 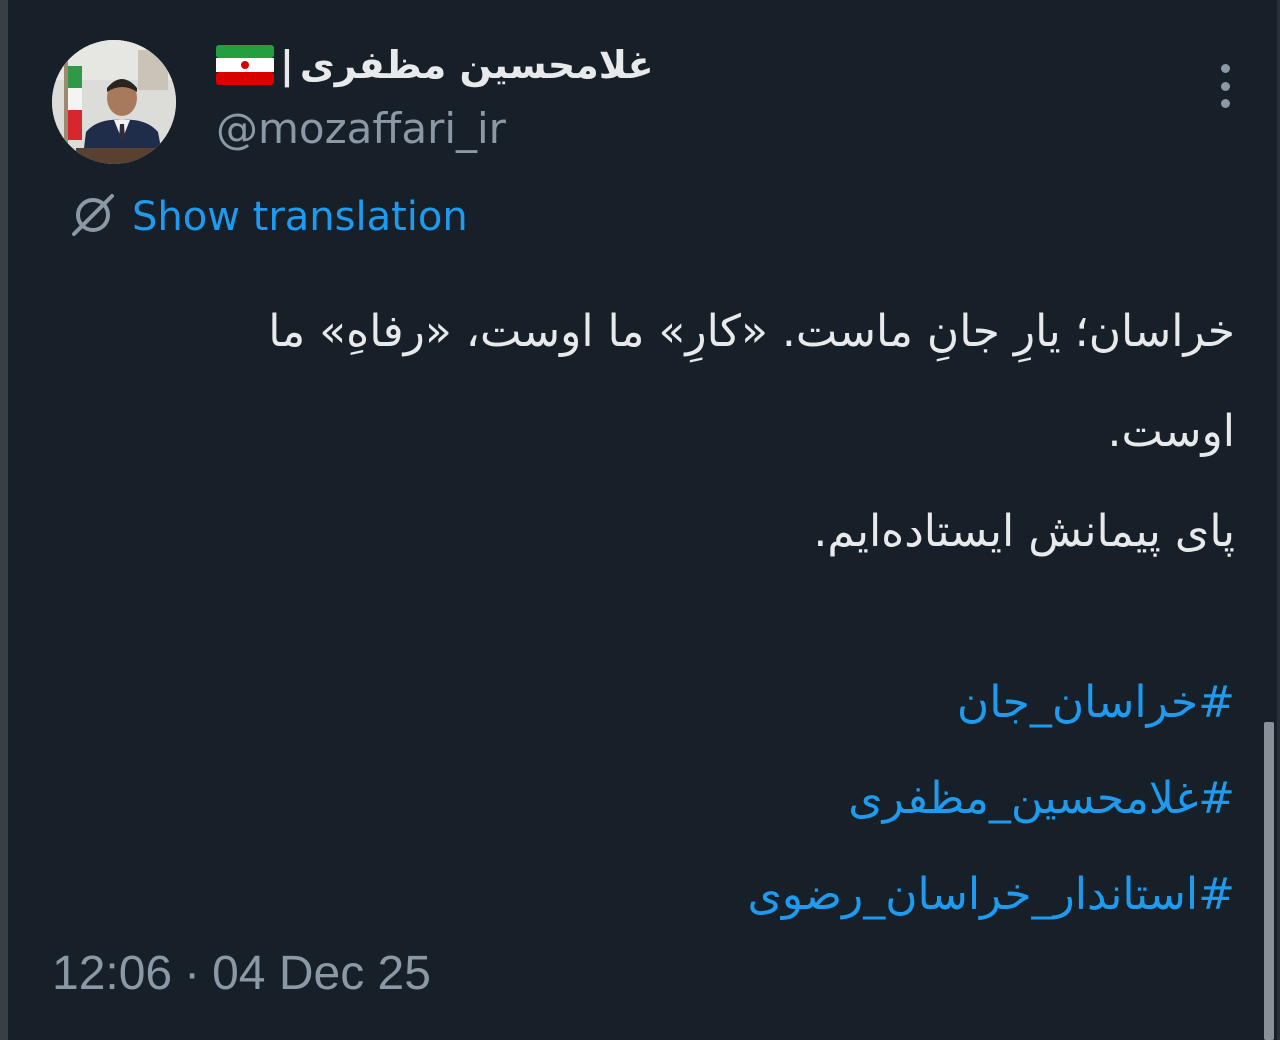 I want to click on avatar, so click(x=114, y=102).